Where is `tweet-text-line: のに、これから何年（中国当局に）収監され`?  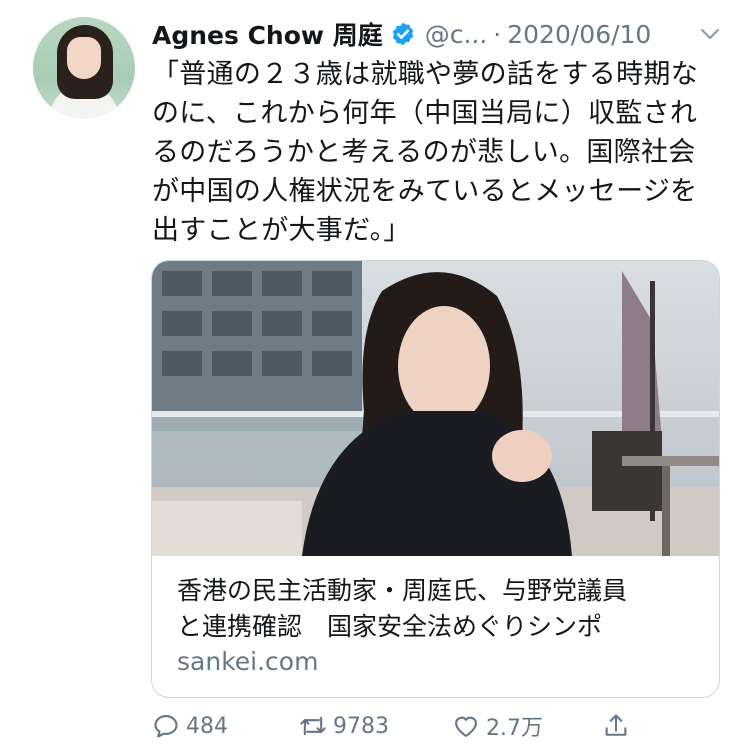
tweet-text-line: のに、これから何年（中国当局に）収監され is located at coordinates (425, 113).